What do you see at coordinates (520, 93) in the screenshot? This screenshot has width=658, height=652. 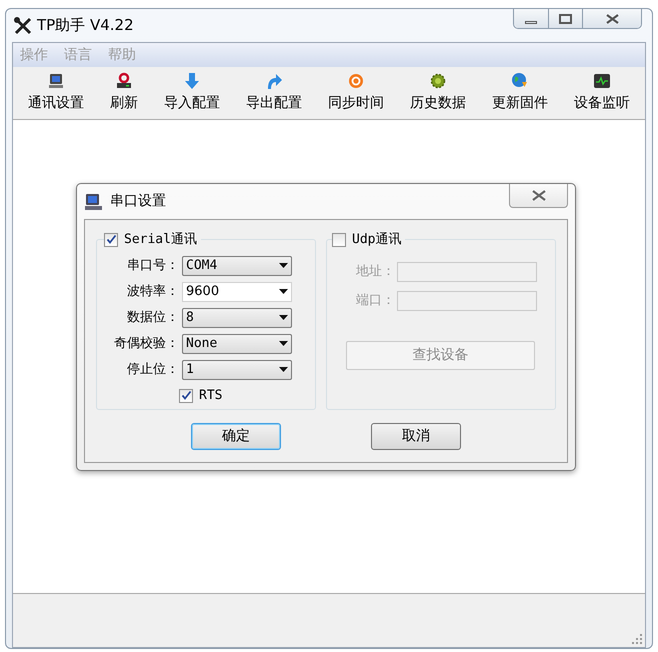 I see `toolbar-button: 更新固件` at bounding box center [520, 93].